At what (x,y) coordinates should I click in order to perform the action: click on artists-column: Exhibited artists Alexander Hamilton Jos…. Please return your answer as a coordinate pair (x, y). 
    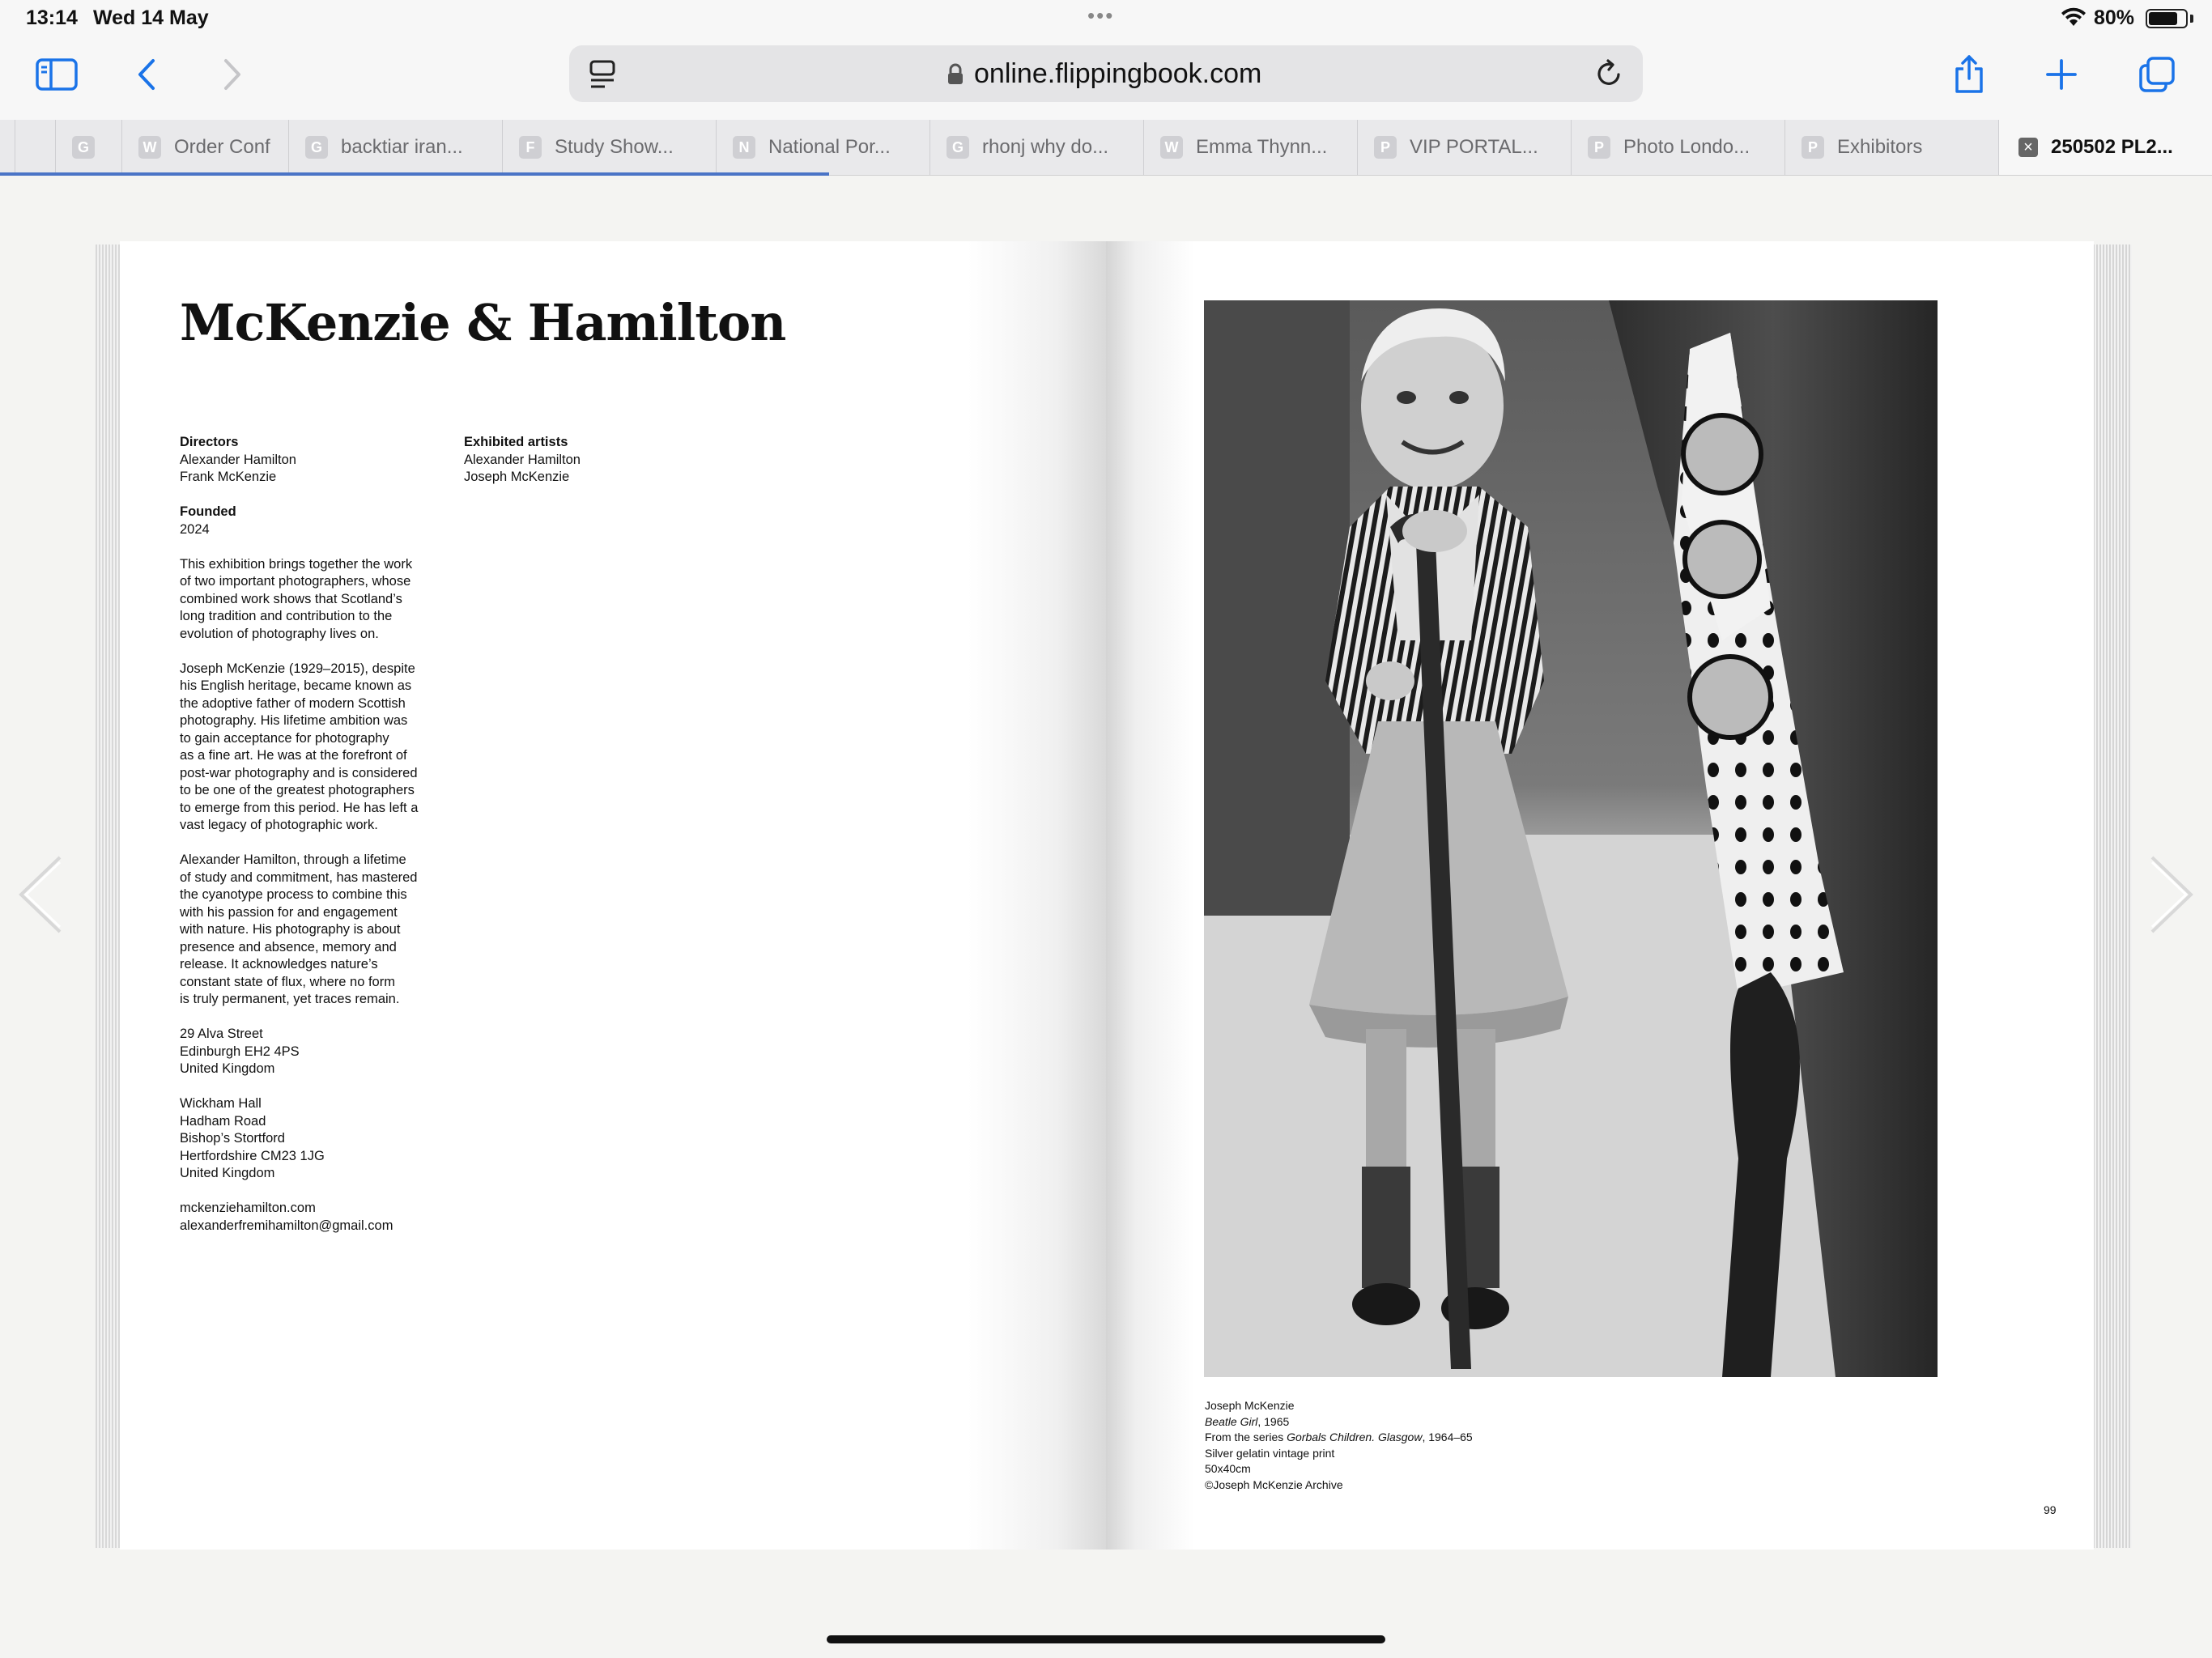
    Looking at the image, I should click on (569, 460).